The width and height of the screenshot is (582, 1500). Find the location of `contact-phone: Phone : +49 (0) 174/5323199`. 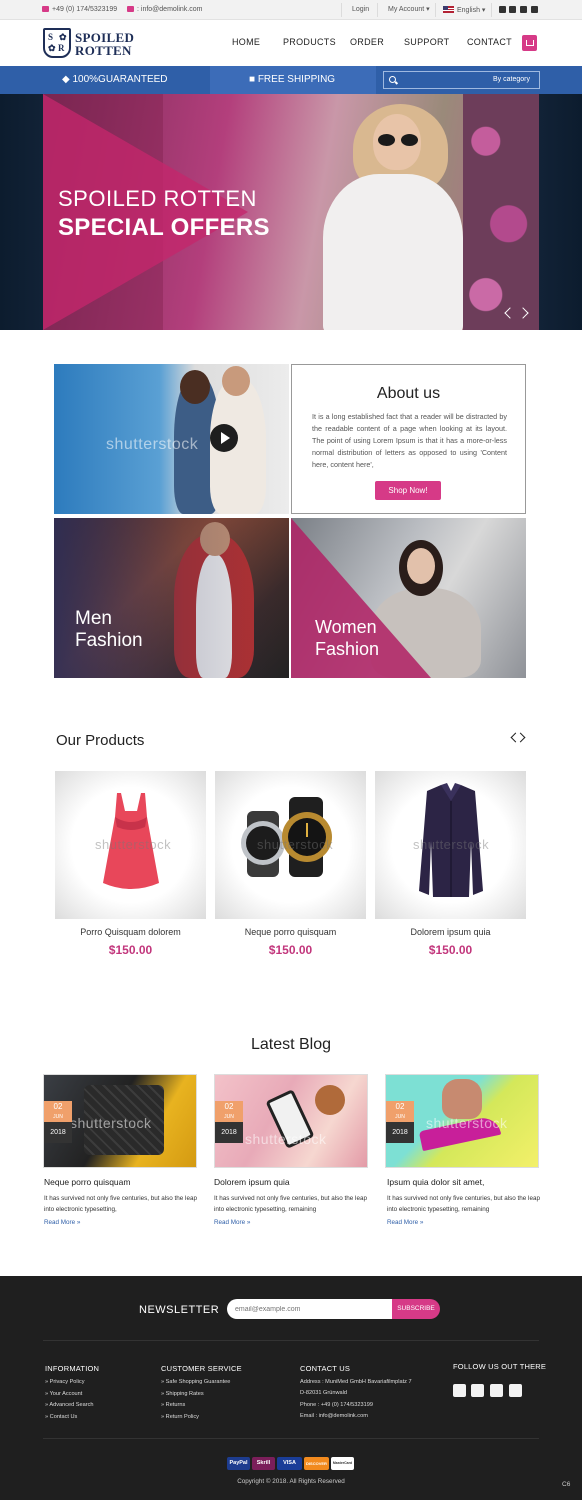

contact-phone: Phone : +49 (0) 174/5323199 is located at coordinates (336, 1405).